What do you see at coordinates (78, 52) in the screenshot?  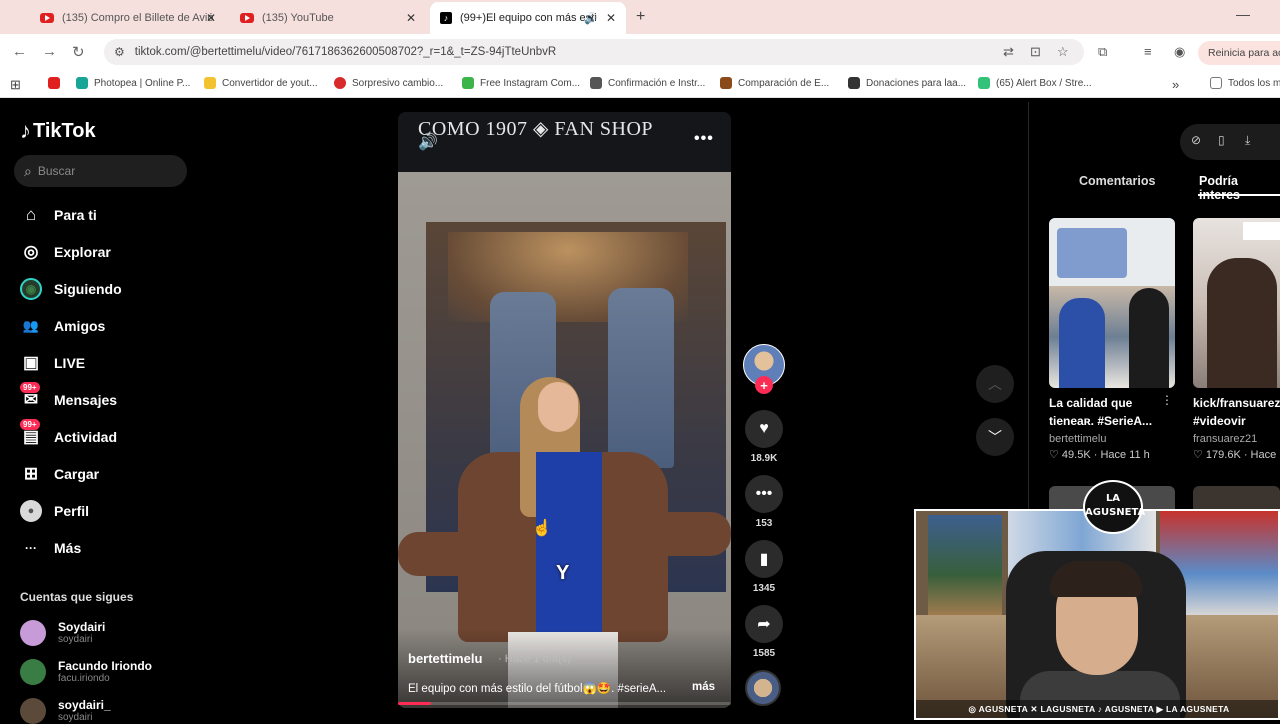 I see `reload-icon: ↻` at bounding box center [78, 52].